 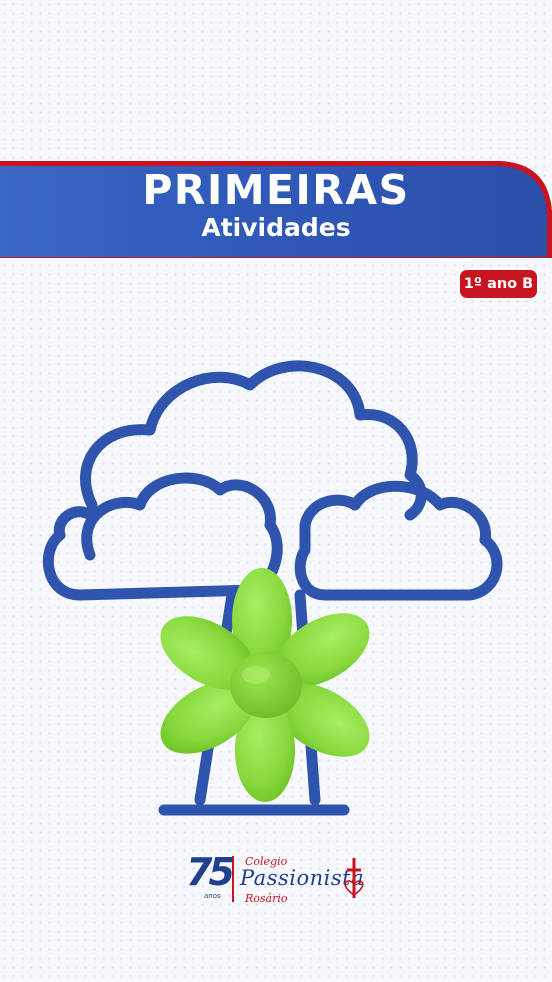 What do you see at coordinates (233, 879) in the screenshot?
I see `logo-divider` at bounding box center [233, 879].